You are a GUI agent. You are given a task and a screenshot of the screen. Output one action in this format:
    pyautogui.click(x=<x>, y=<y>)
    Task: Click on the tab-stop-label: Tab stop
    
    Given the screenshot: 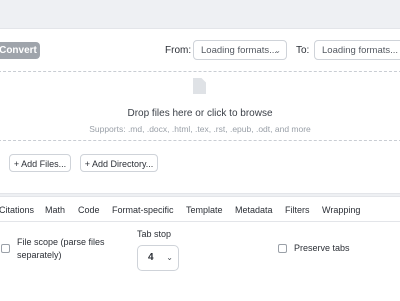 What is the action you would take?
    pyautogui.click(x=154, y=234)
    